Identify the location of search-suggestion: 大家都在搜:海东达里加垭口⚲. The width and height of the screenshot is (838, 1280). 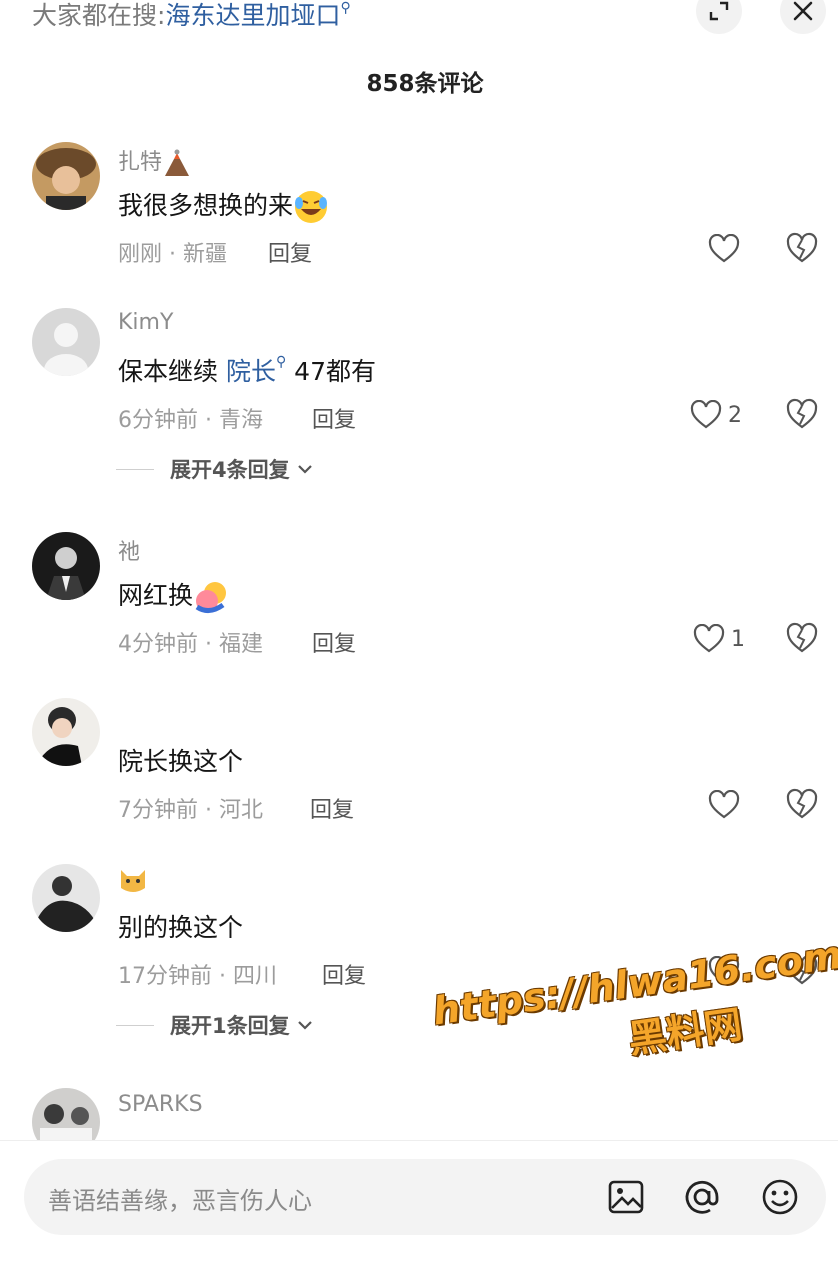
(191, 16).